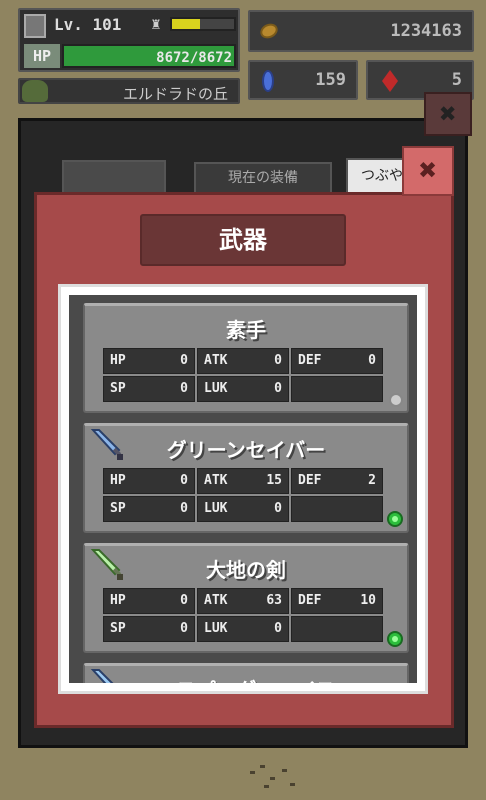 The image size is (486, 800). I want to click on stat-def: DEF 10, so click(337, 601).